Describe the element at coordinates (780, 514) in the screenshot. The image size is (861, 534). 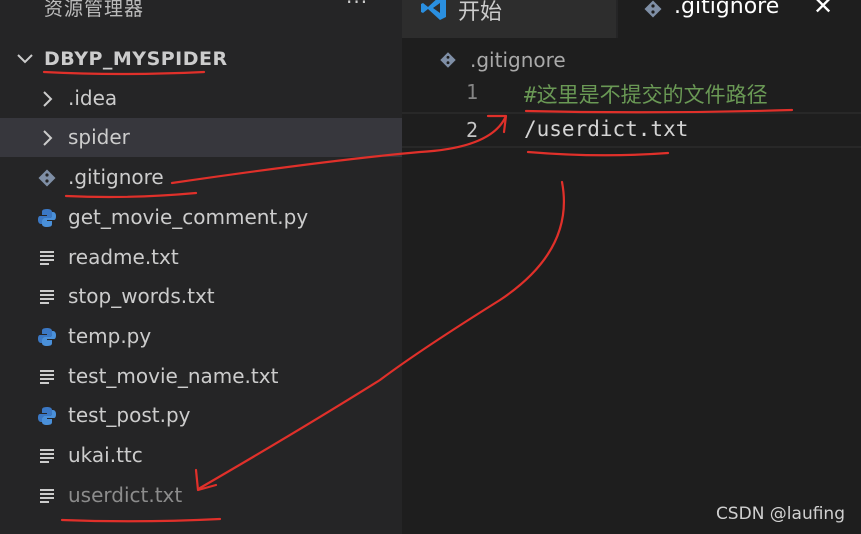
I see `watermark: CSDN @laufing` at that location.